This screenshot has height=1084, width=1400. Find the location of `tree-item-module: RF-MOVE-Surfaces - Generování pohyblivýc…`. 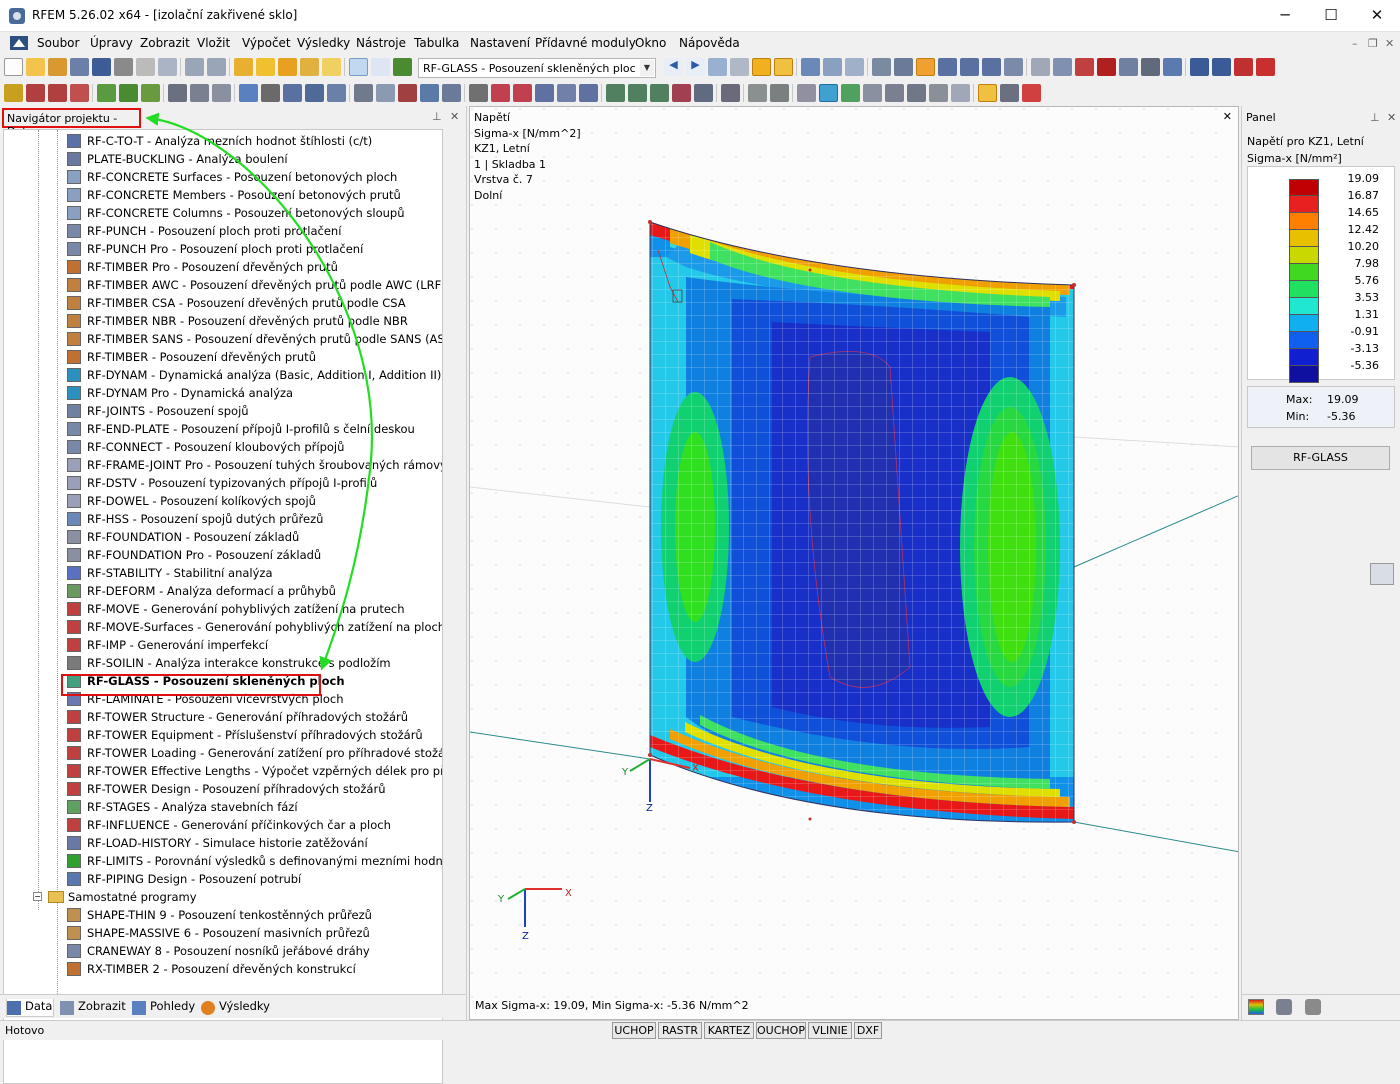

tree-item-module: RF-MOVE-Surfaces - Generování pohyblivýc… is located at coordinates (223, 627).